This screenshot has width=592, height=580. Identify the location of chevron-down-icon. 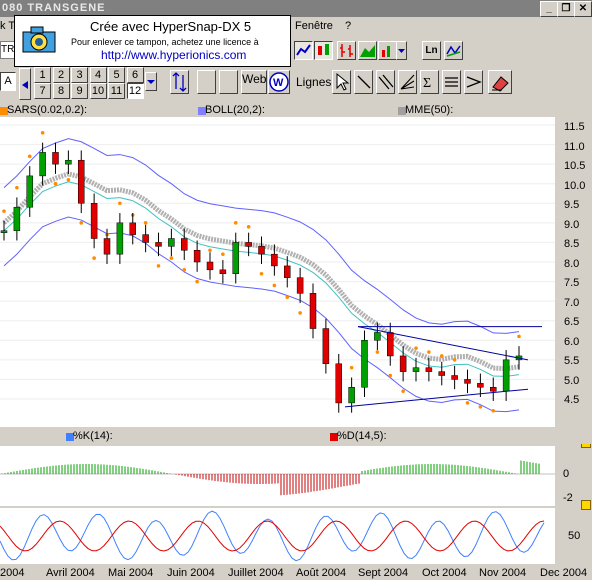
(151, 82).